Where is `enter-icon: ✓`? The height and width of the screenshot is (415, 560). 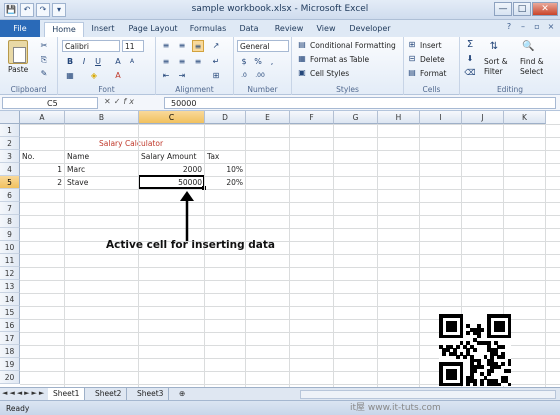 enter-icon: ✓ is located at coordinates (119, 101).